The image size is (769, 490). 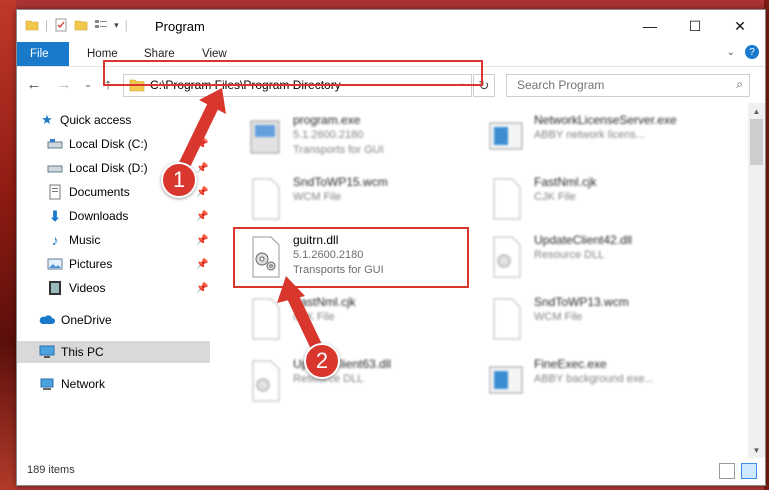 I want to click on annotation-arrows, so click(x=250, y=222).